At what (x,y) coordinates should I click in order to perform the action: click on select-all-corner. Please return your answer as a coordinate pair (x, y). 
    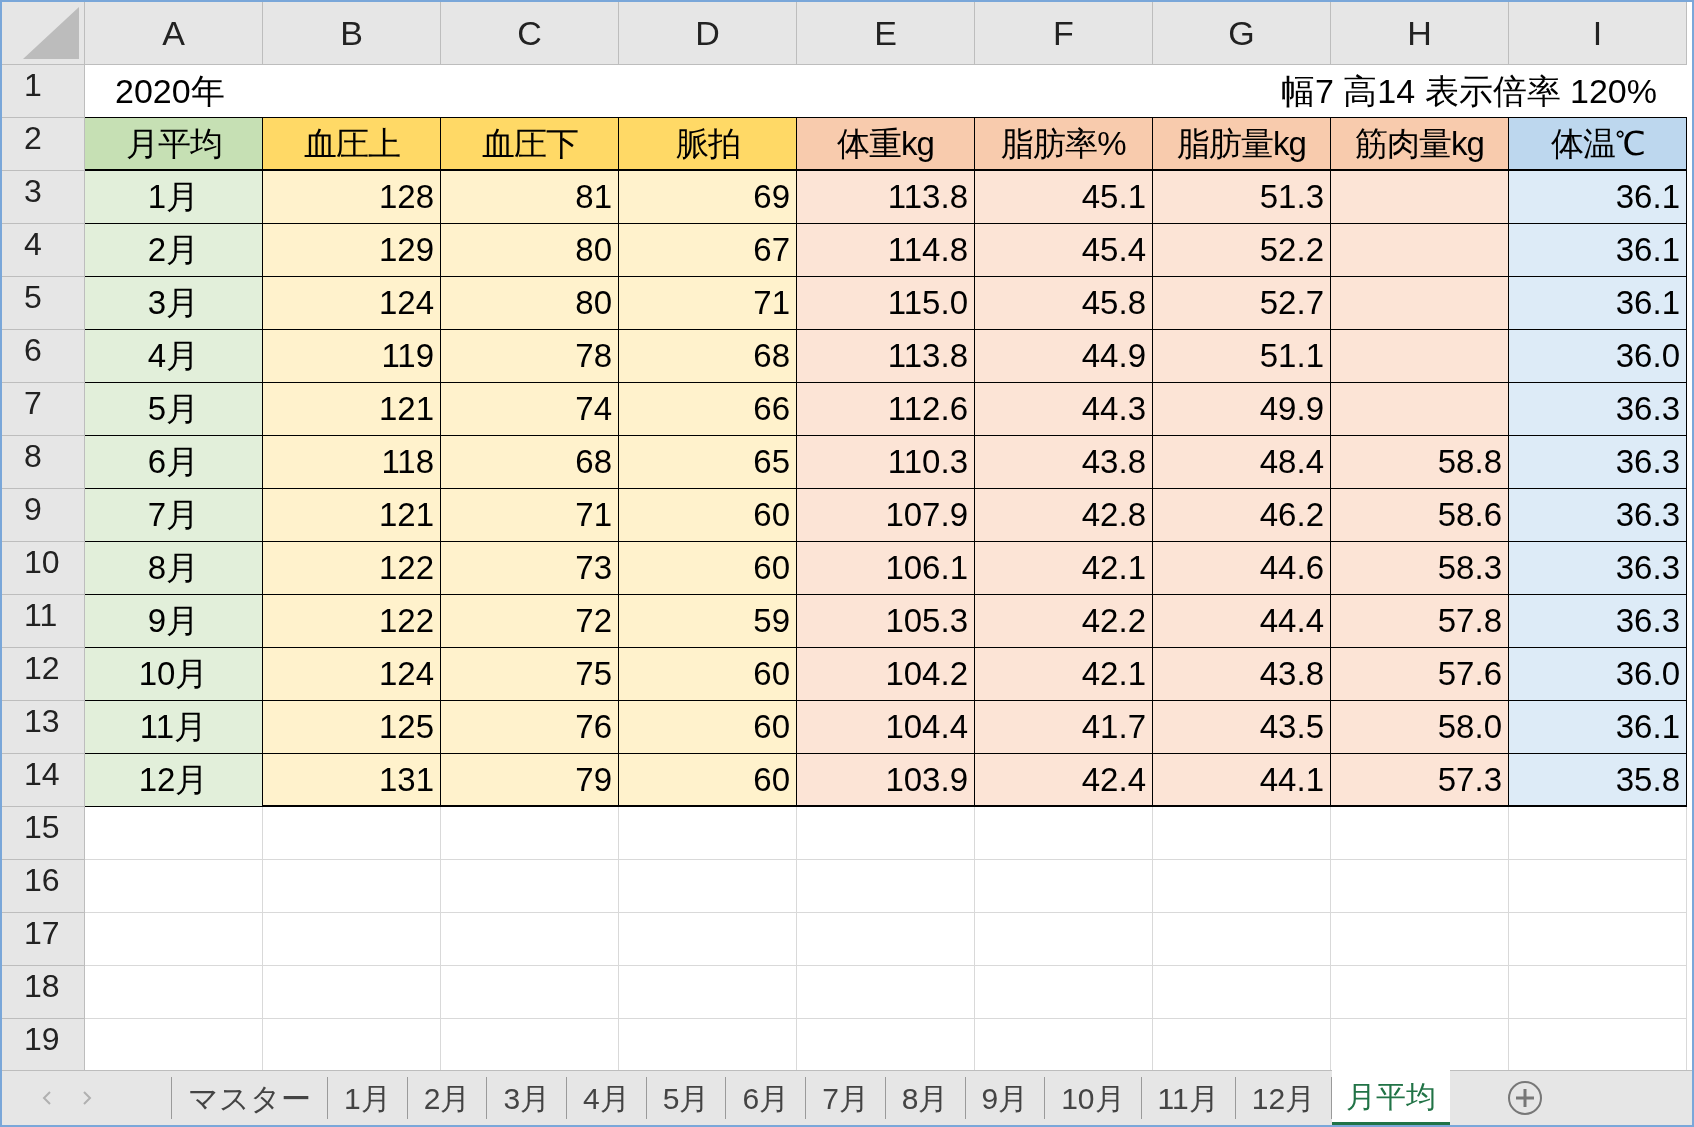
    Looking at the image, I should click on (43, 33).